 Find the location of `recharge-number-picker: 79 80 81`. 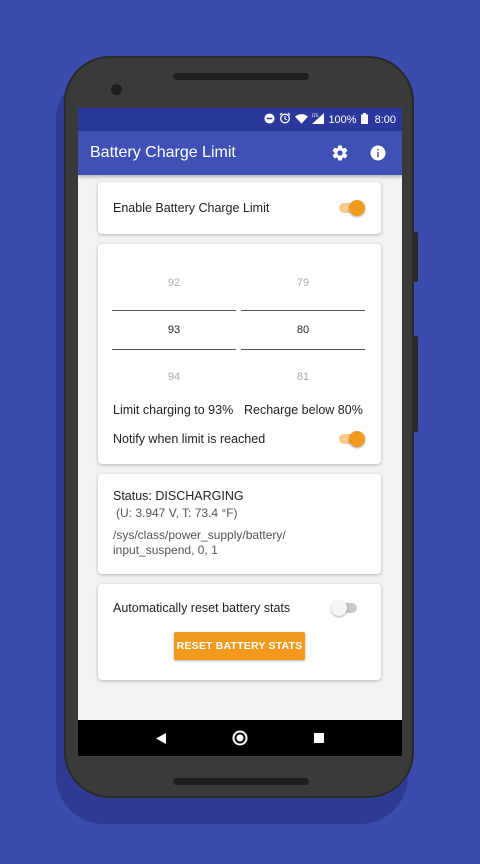

recharge-number-picker: 79 80 81 is located at coordinates (303, 319).